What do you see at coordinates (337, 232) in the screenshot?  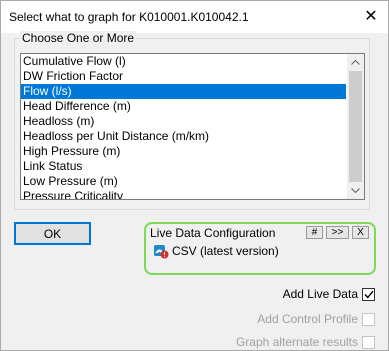 I see `live-next-button: >>` at bounding box center [337, 232].